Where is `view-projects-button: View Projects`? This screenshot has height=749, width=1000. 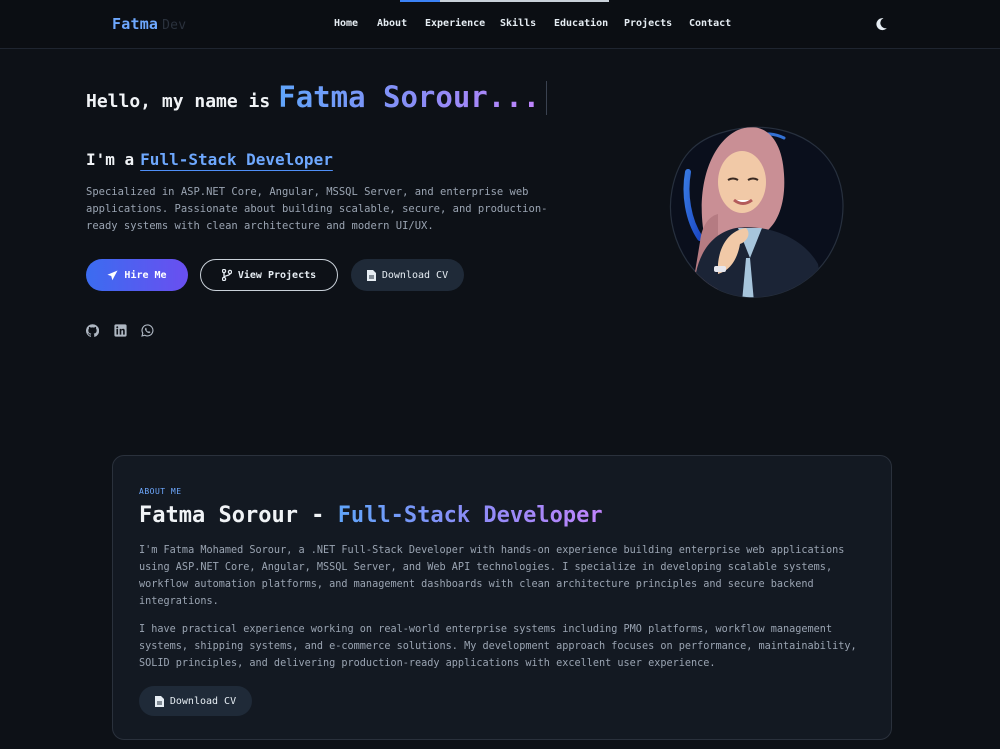 view-projects-button: View Projects is located at coordinates (269, 275).